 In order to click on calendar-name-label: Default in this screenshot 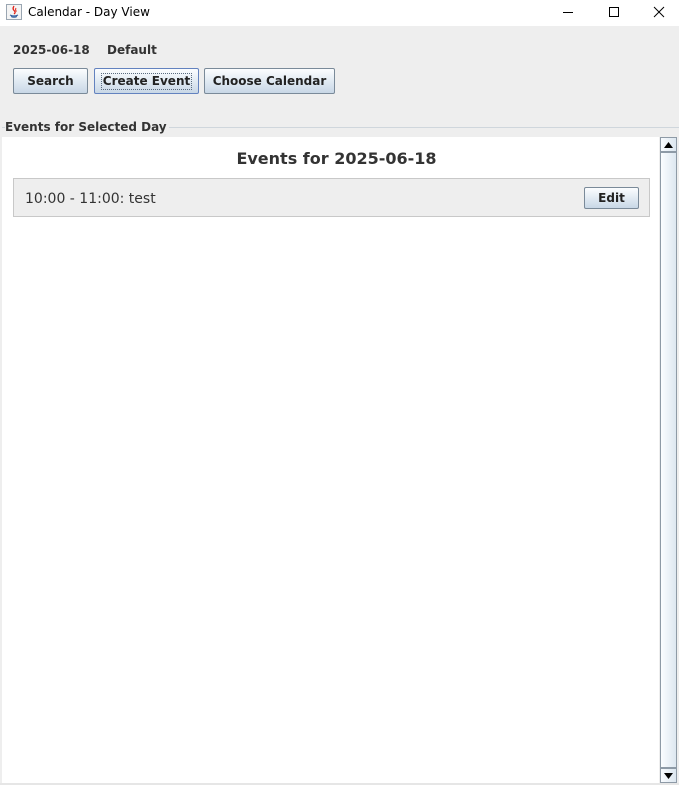, I will do `click(132, 50)`.